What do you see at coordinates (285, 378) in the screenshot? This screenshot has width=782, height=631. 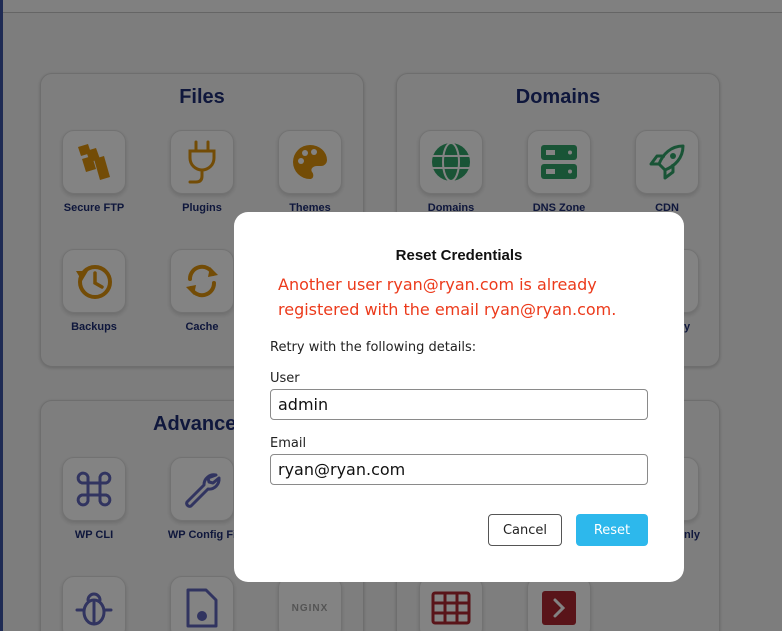 I see `user-field-label: User` at bounding box center [285, 378].